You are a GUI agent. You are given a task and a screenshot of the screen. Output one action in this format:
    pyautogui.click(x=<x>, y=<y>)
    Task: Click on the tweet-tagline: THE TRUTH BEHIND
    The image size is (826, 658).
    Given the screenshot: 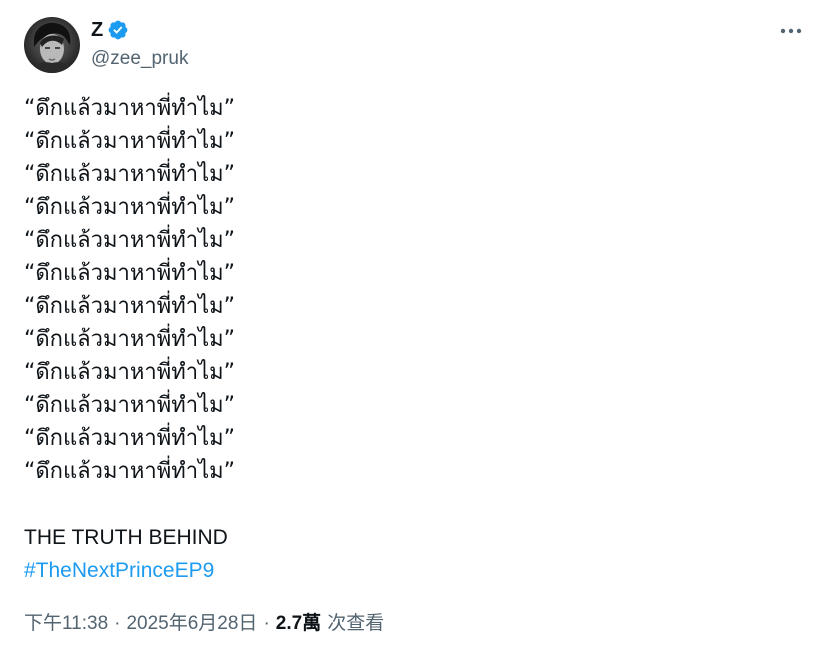 What is the action you would take?
    pyautogui.click(x=126, y=537)
    